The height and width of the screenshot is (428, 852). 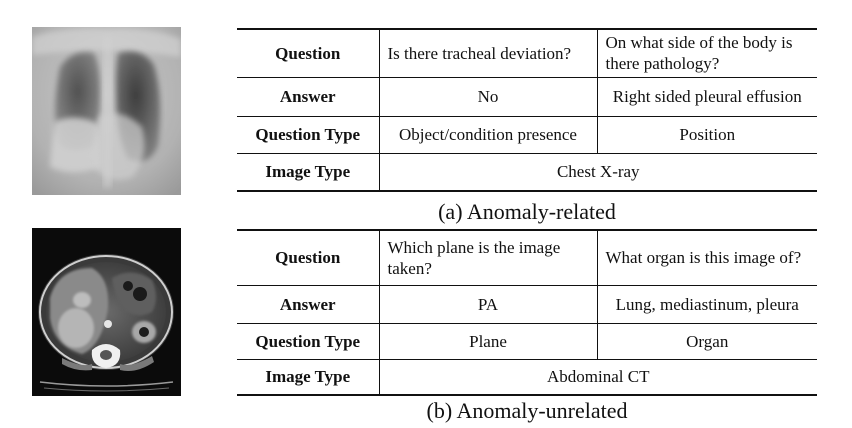 What do you see at coordinates (707, 340) in the screenshot?
I see `question-type-cell: Organ` at bounding box center [707, 340].